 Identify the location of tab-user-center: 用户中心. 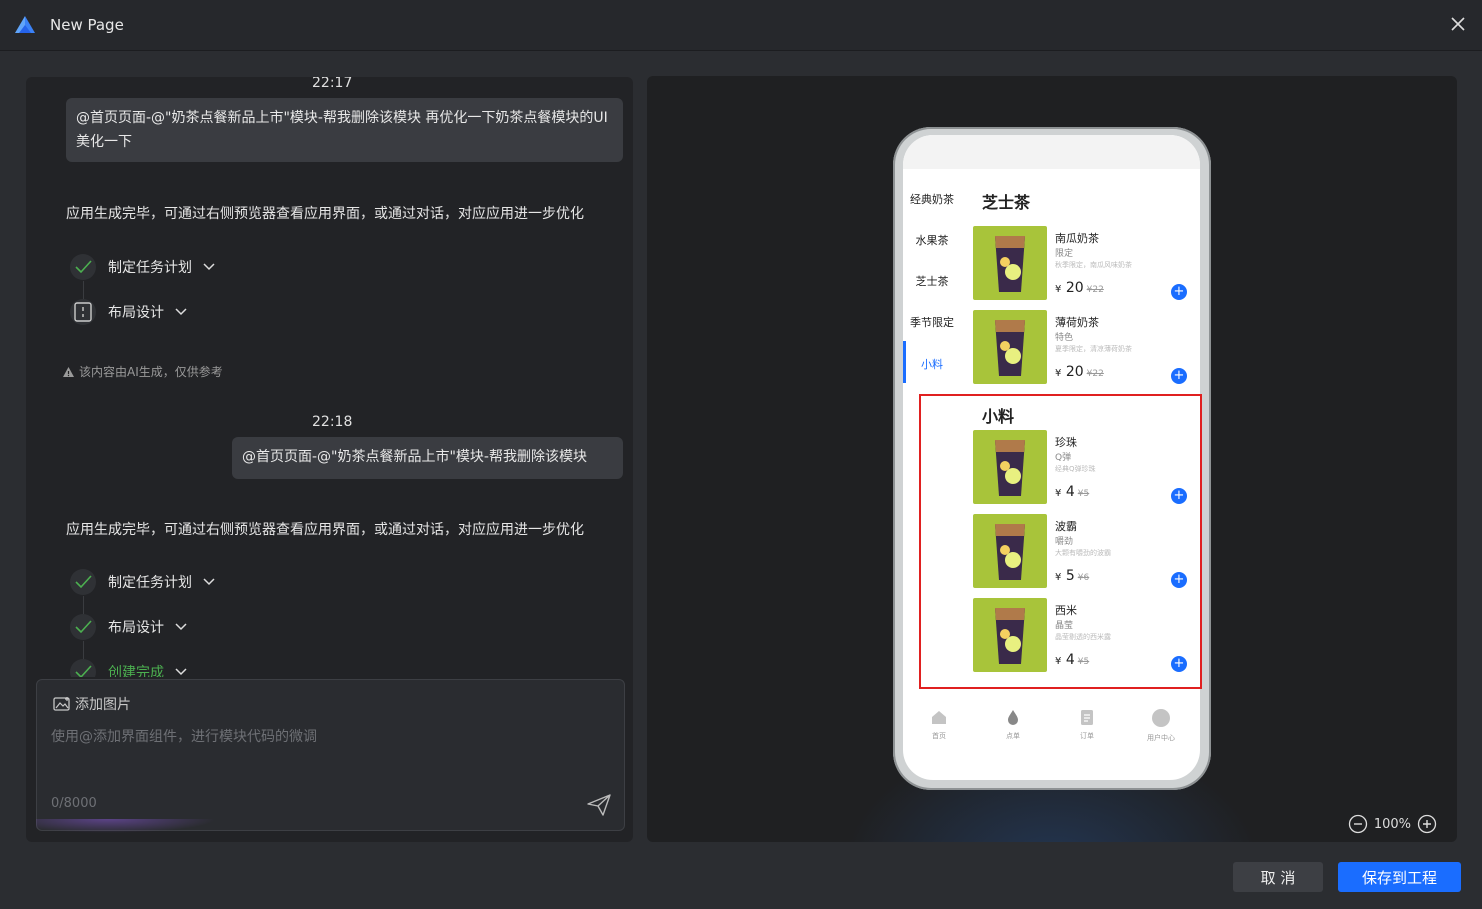
(1161, 726).